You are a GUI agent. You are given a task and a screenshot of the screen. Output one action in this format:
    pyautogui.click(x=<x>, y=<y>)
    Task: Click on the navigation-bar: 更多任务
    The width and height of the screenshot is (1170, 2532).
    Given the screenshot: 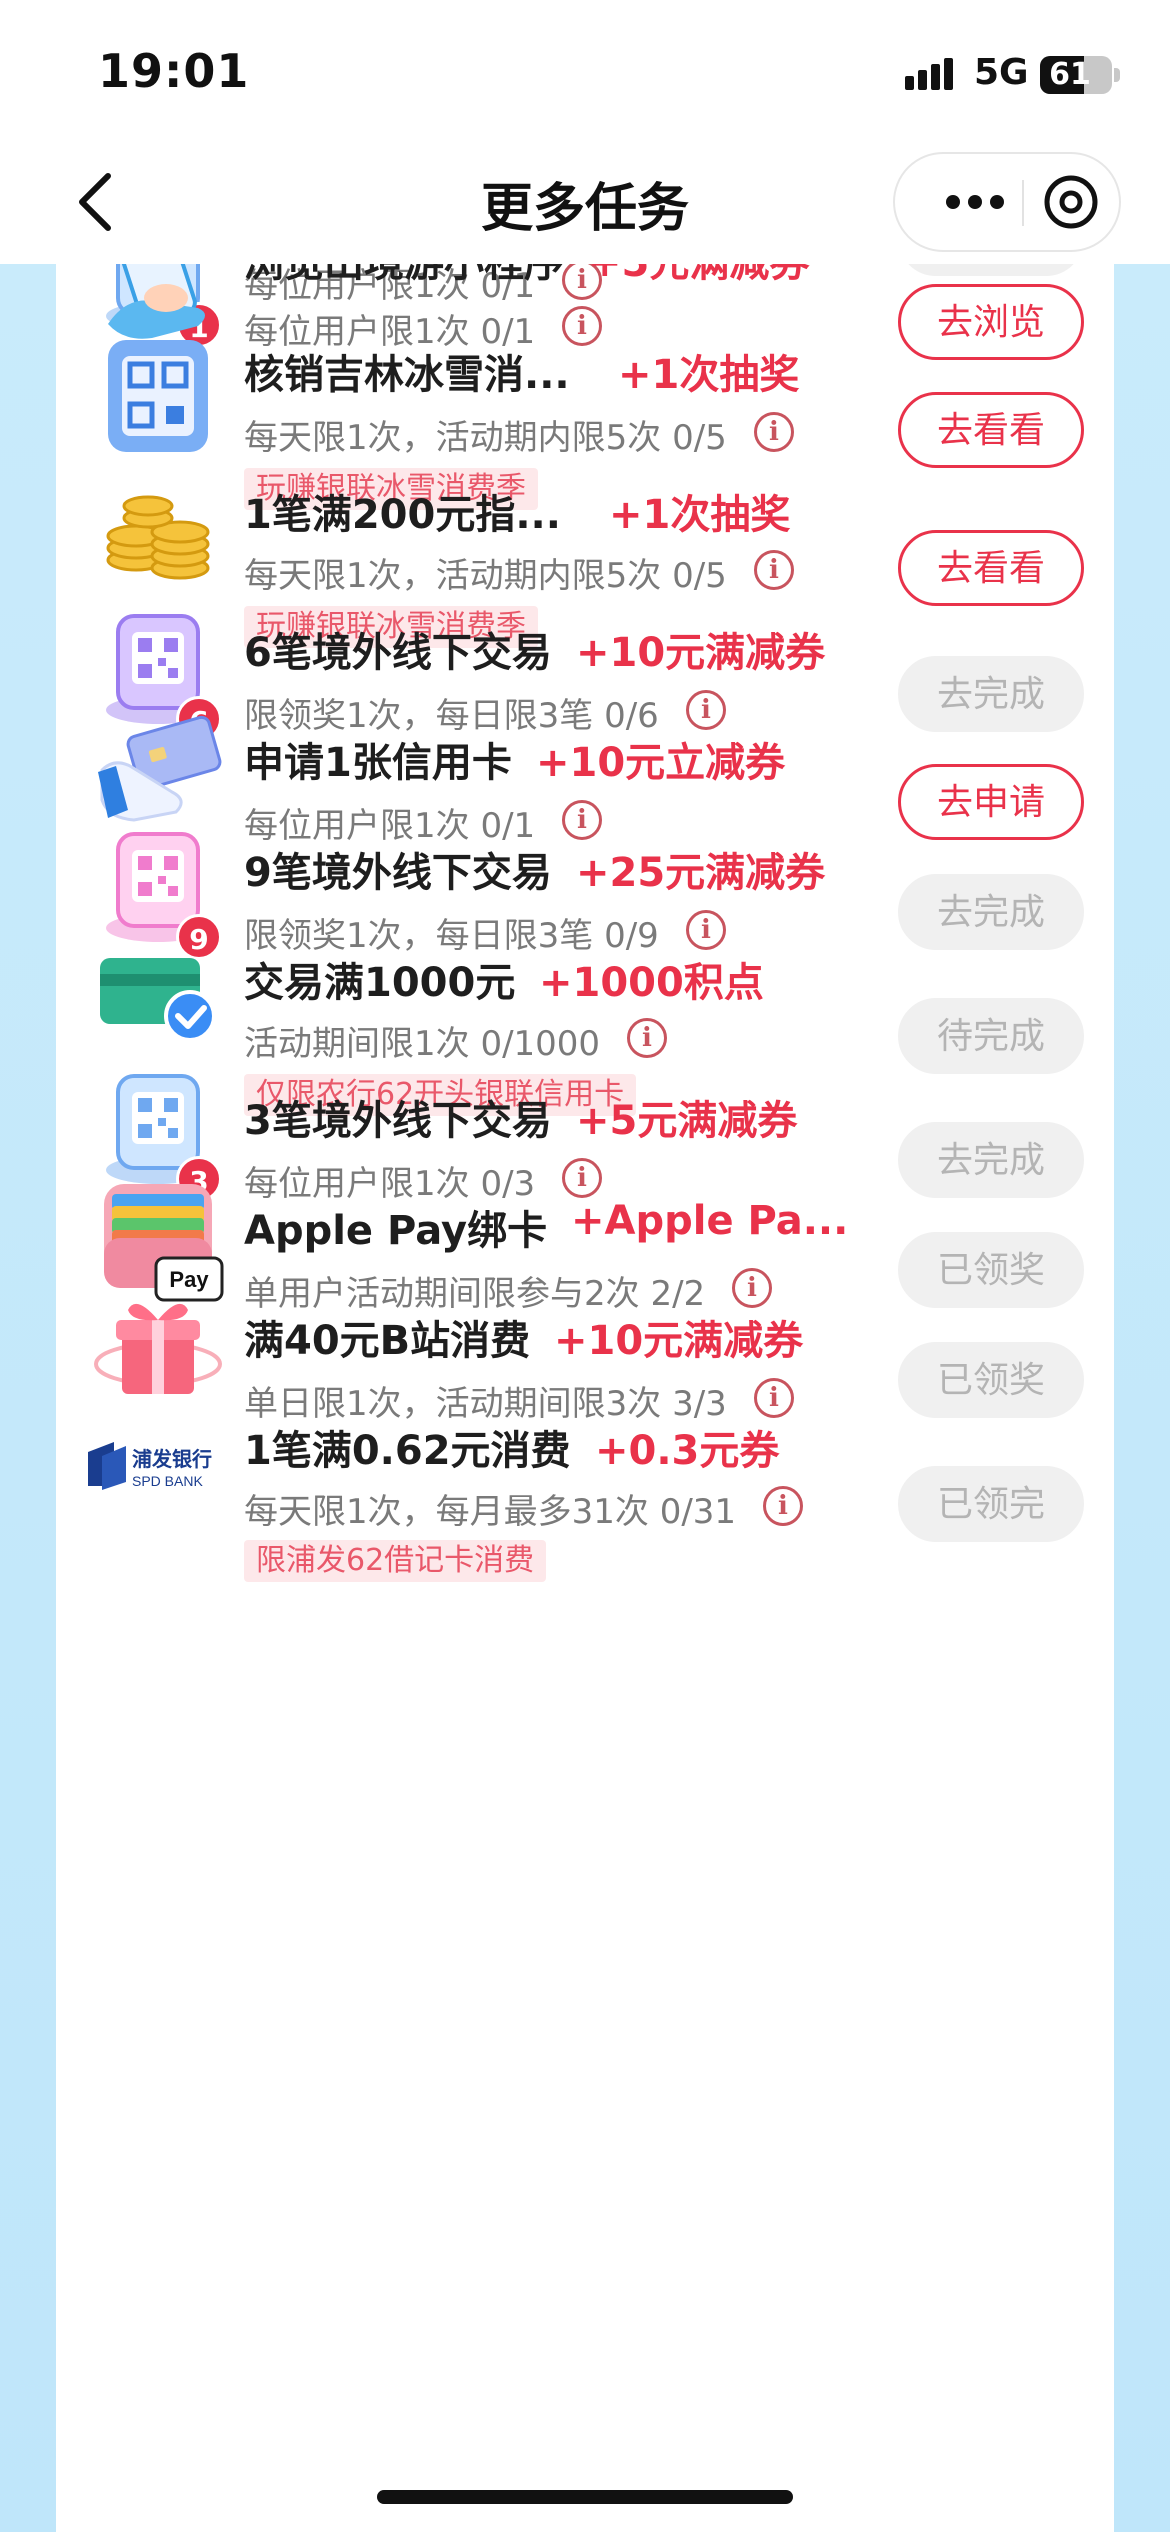 What is the action you would take?
    pyautogui.click(x=585, y=202)
    